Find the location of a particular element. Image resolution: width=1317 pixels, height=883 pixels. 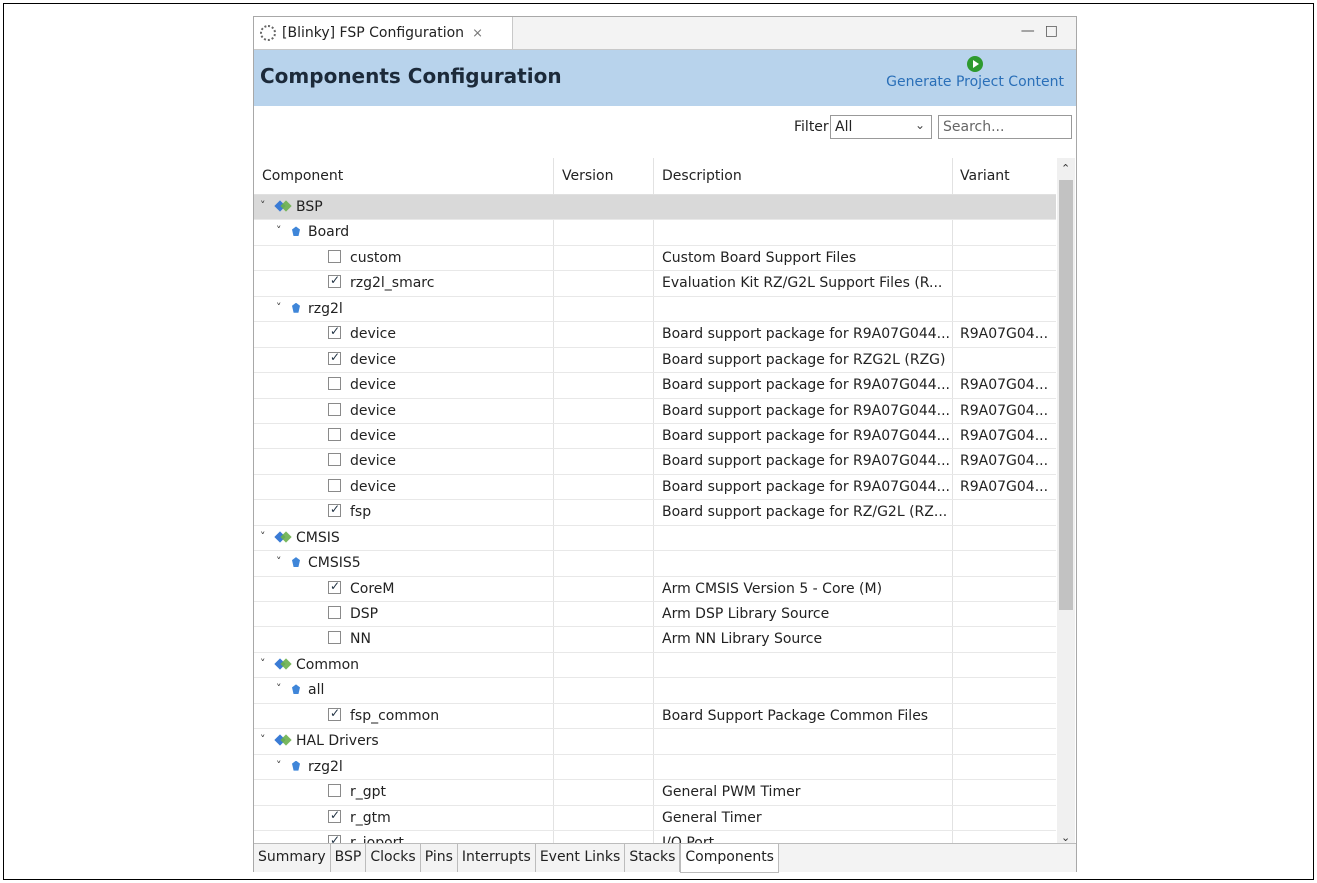

minimize-button: — is located at coordinates (1033, 31).